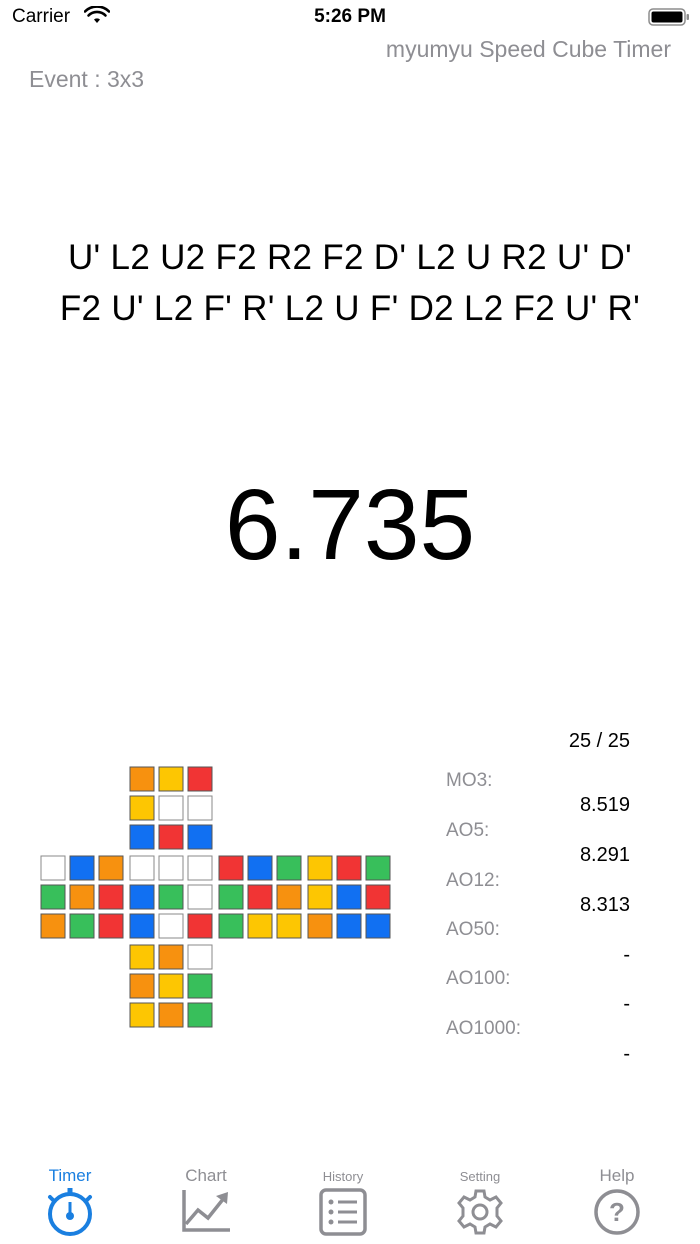  I want to click on tab-history-label: History, so click(343, 1176).